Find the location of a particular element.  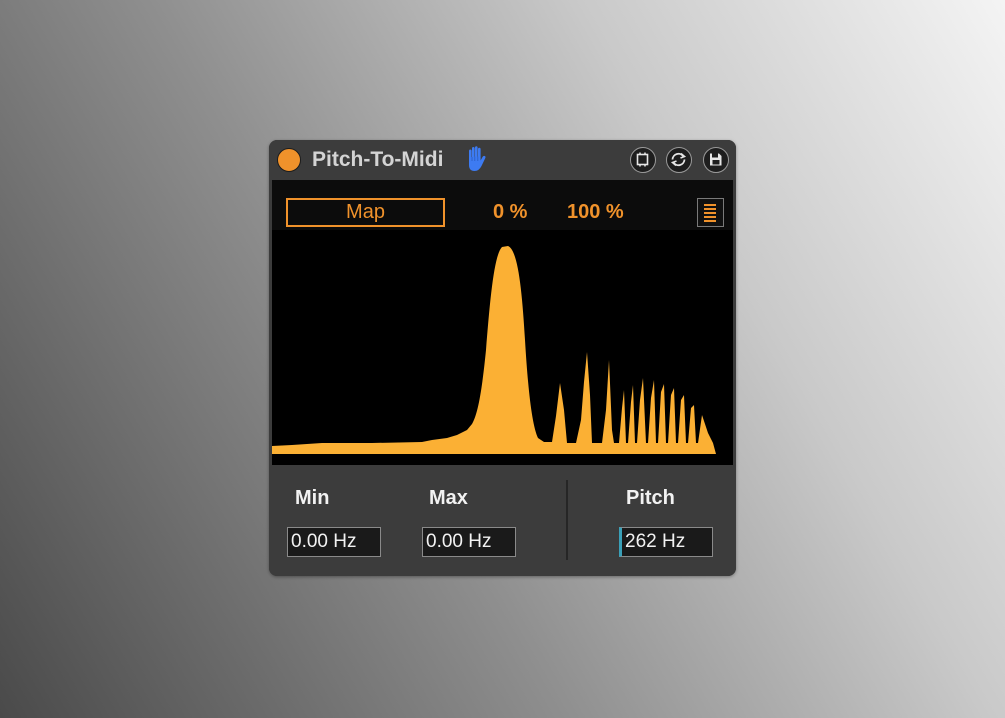

hand-icon is located at coordinates (476, 159).